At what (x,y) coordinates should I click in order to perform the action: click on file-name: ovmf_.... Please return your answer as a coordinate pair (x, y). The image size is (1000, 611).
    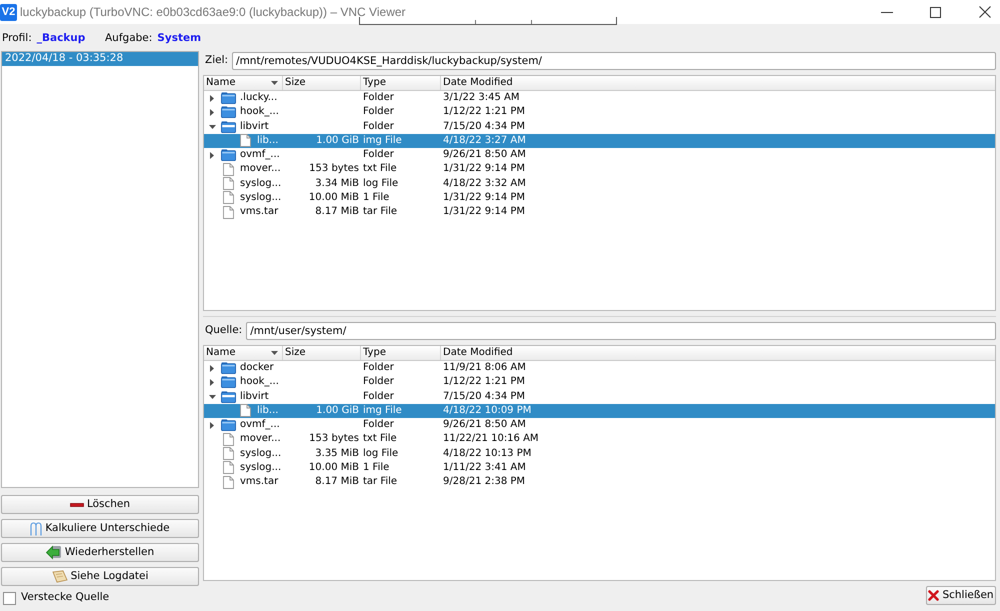
    Looking at the image, I should click on (260, 425).